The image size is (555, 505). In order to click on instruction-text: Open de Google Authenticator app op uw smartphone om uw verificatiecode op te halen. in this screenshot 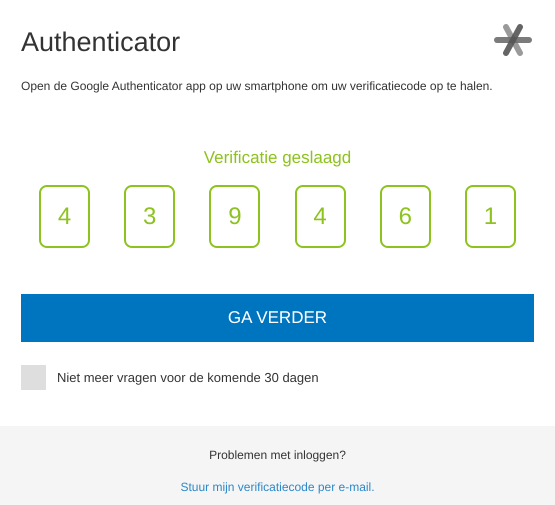, I will do `click(257, 86)`.